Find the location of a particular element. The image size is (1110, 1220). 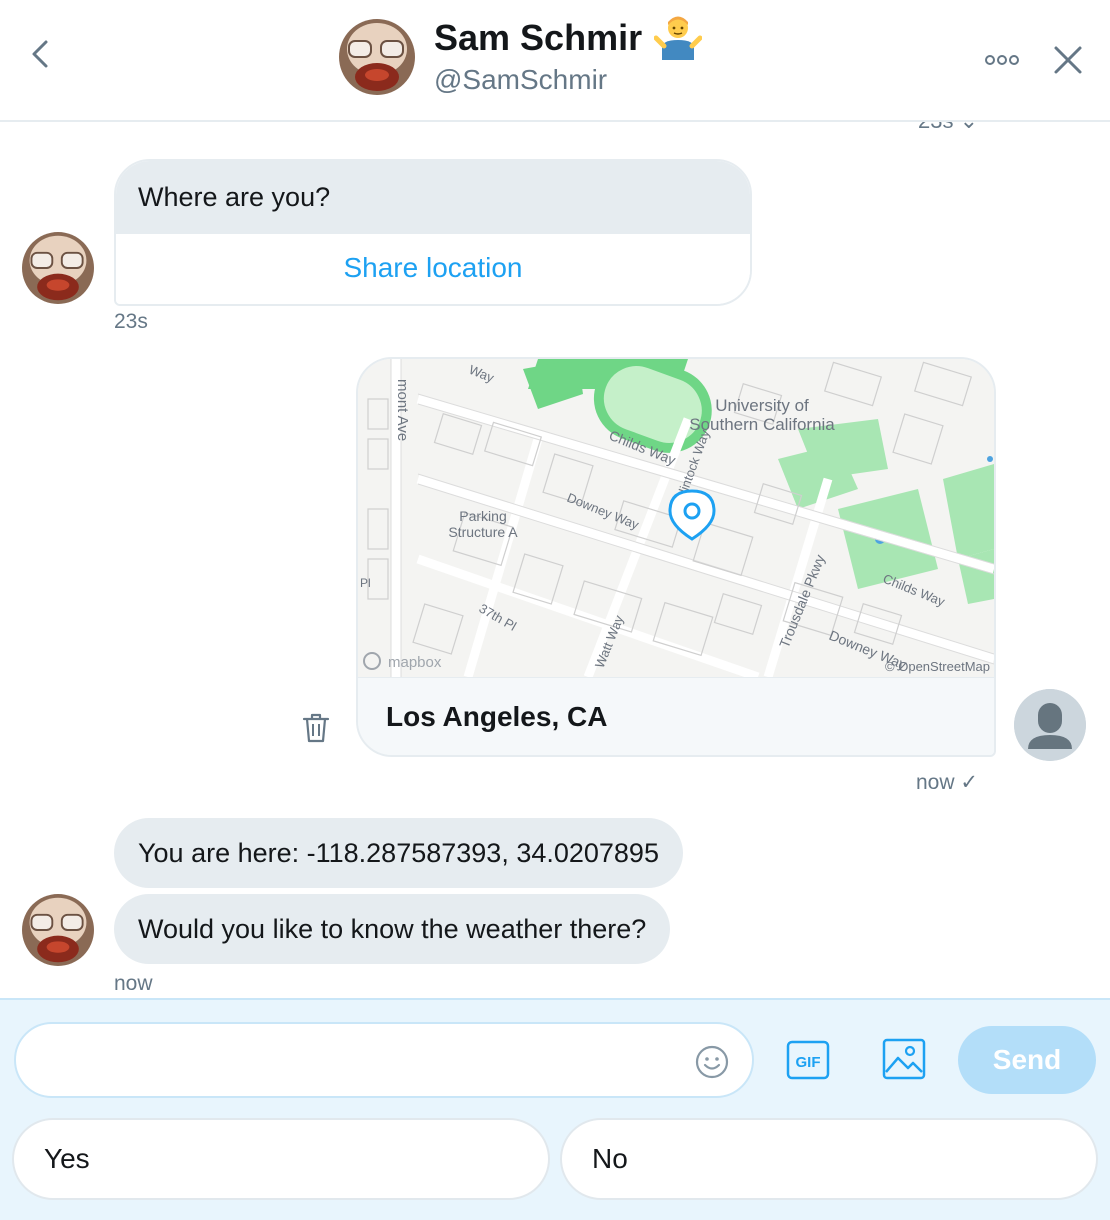

gif-label: GIF is located at coordinates (808, 1062).